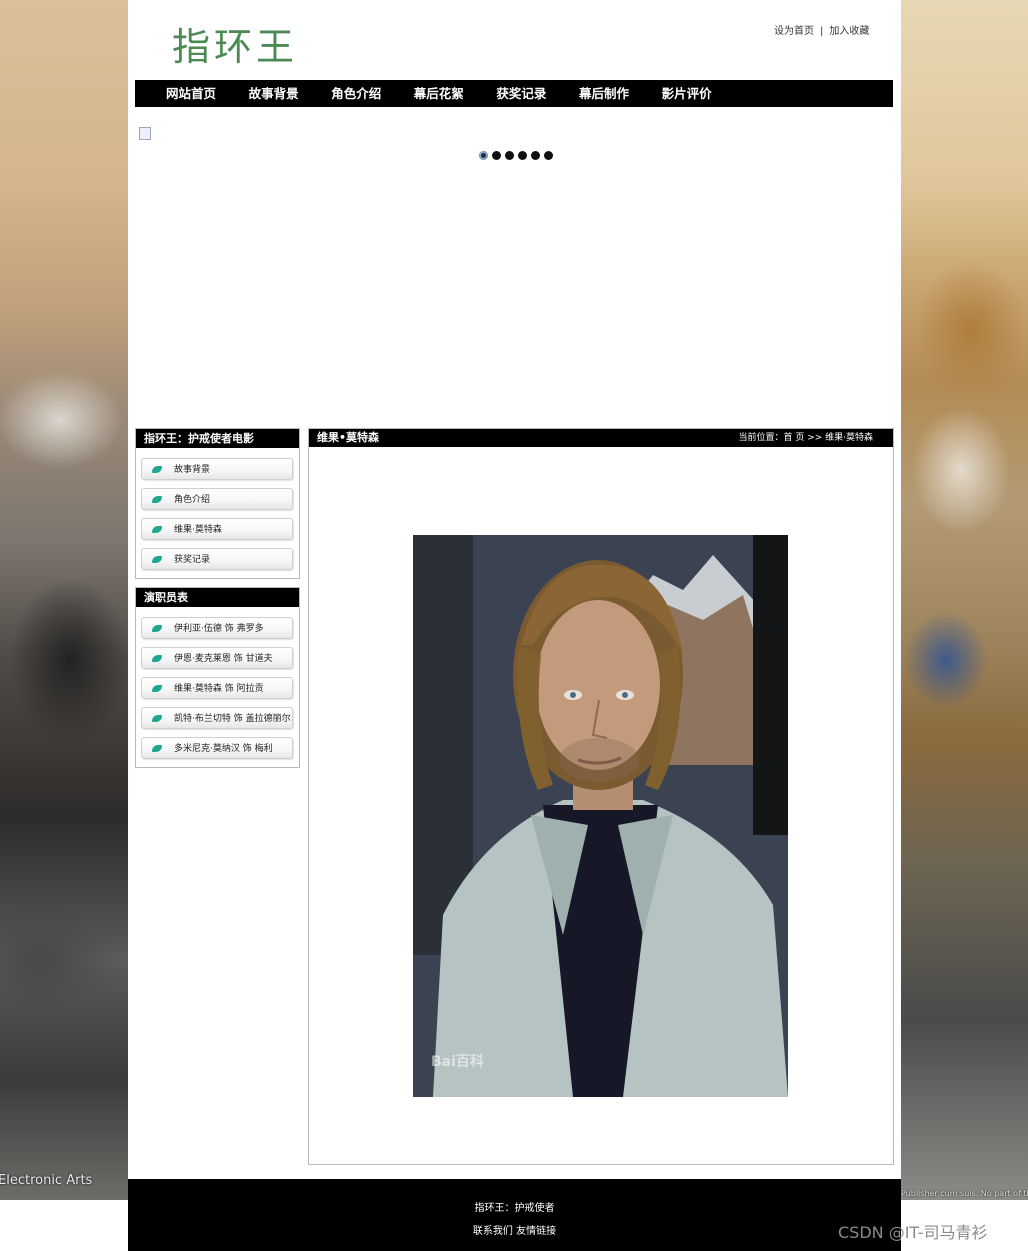 This screenshot has height=1251, width=1028. What do you see at coordinates (372, 93) in the screenshot?
I see `nav-item-characters: 角色介绍` at bounding box center [372, 93].